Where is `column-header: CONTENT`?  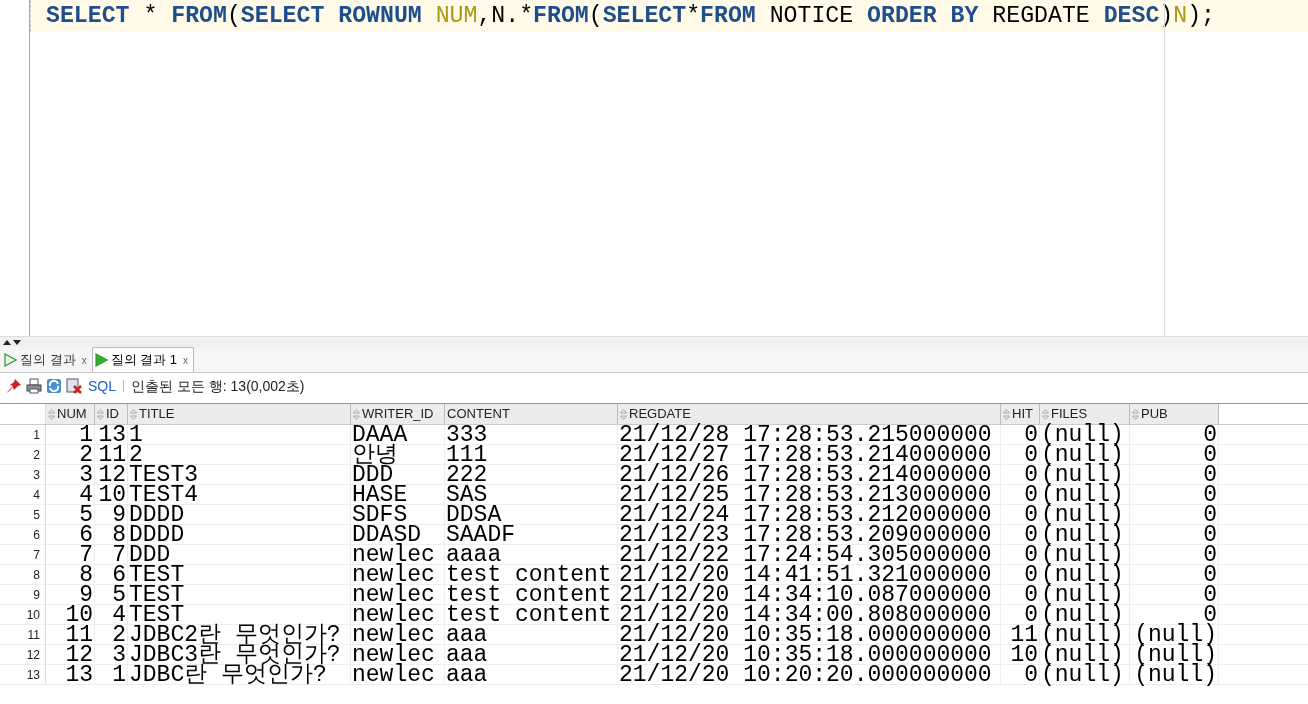 column-header: CONTENT is located at coordinates (531, 414).